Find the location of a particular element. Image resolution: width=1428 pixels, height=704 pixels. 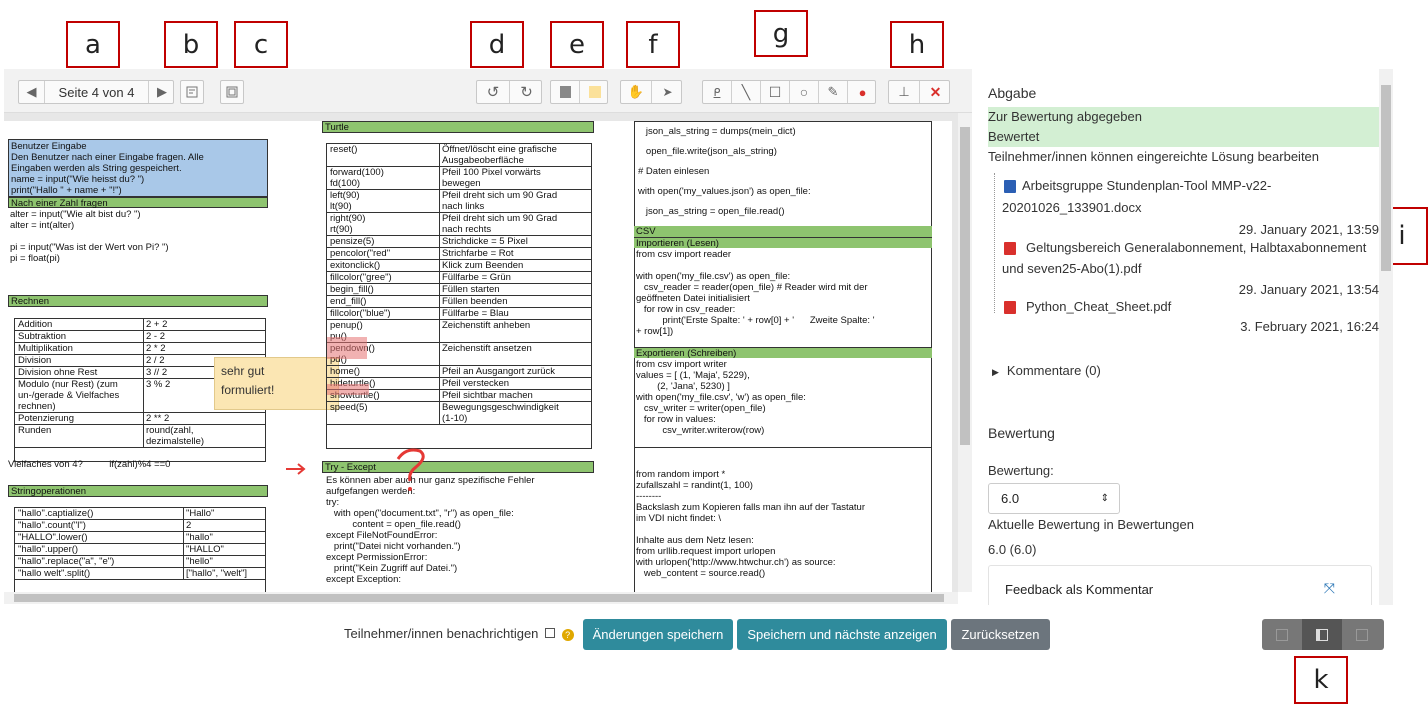

comments-toggle: ▶ Kommentare (0) is located at coordinates (1185, 371).